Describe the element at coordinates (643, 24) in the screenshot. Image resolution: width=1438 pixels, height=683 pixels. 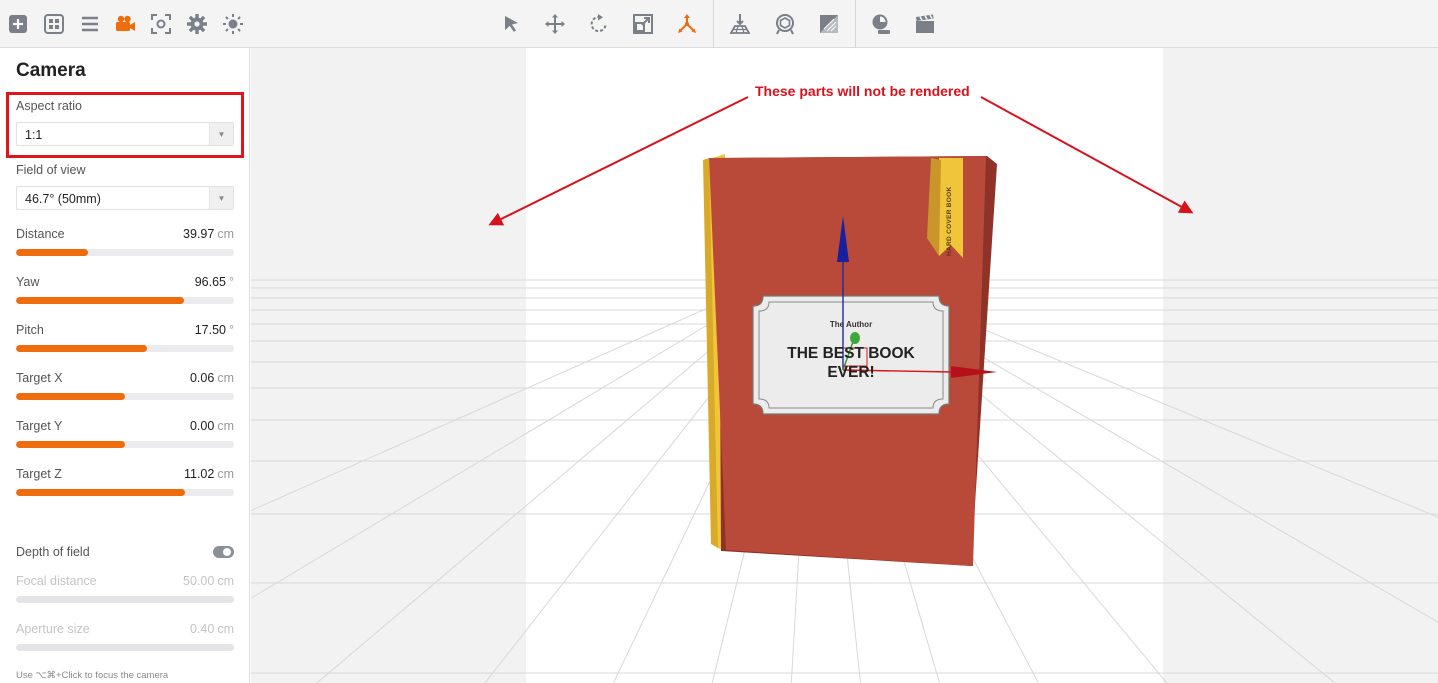
I see `scale-icon` at that location.